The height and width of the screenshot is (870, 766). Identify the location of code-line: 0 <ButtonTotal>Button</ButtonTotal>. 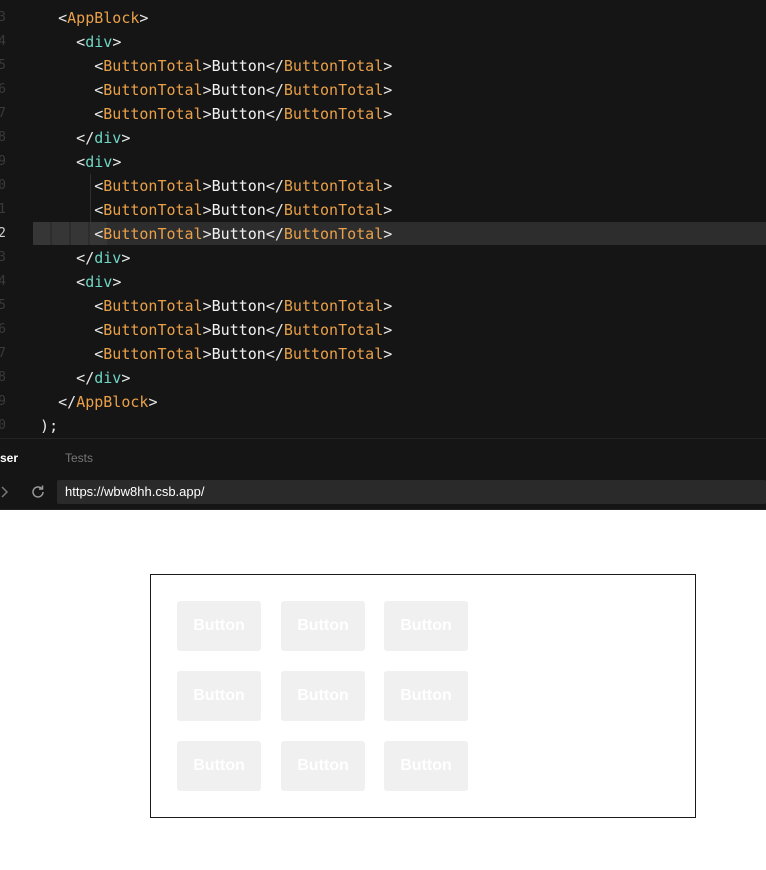
(383, 186).